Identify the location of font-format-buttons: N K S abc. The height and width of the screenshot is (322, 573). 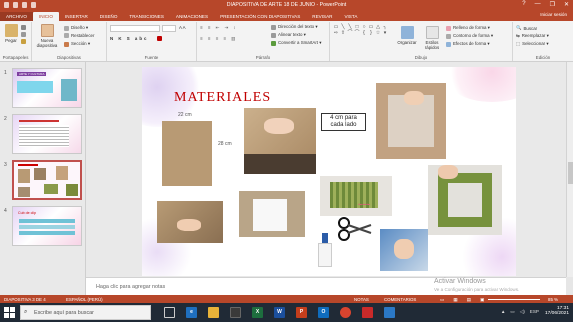
(129, 38).